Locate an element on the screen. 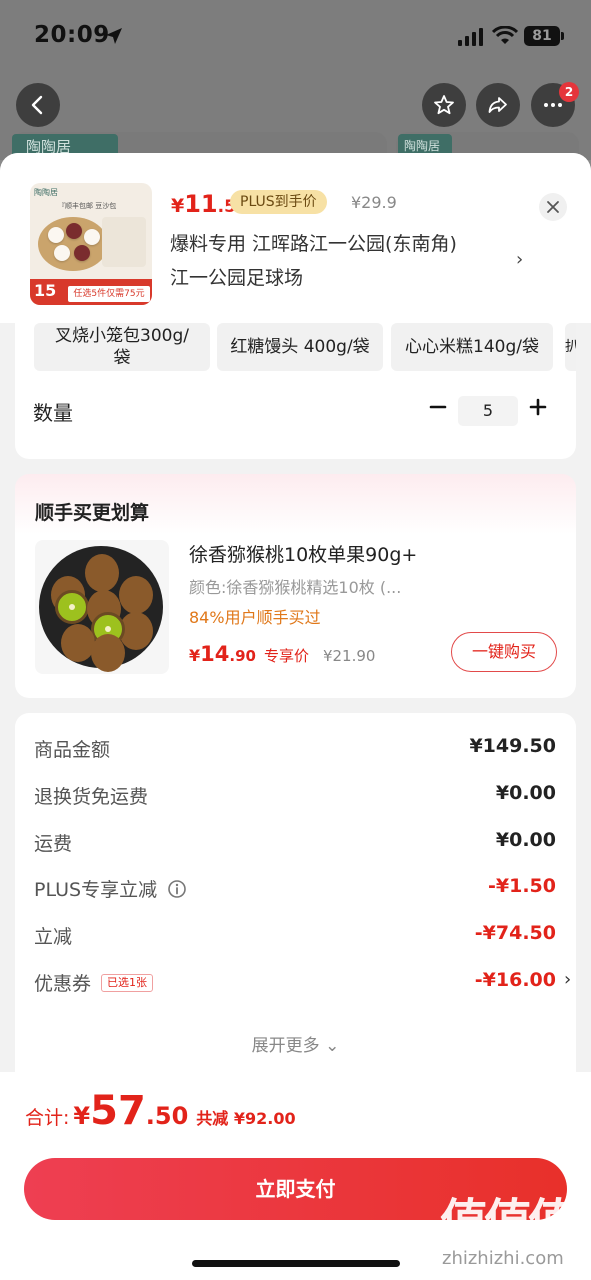  summary-label: 商品金额 is located at coordinates (72, 750).